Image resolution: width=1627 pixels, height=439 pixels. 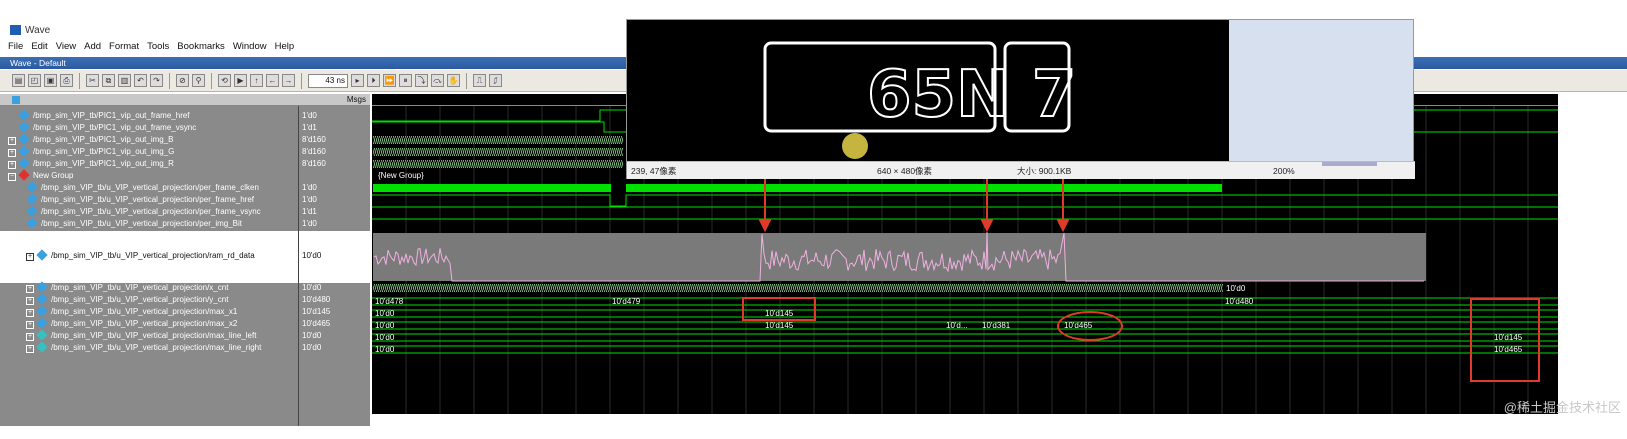 I want to click on y-cnt-label: 10'd479, so click(x=626, y=301).